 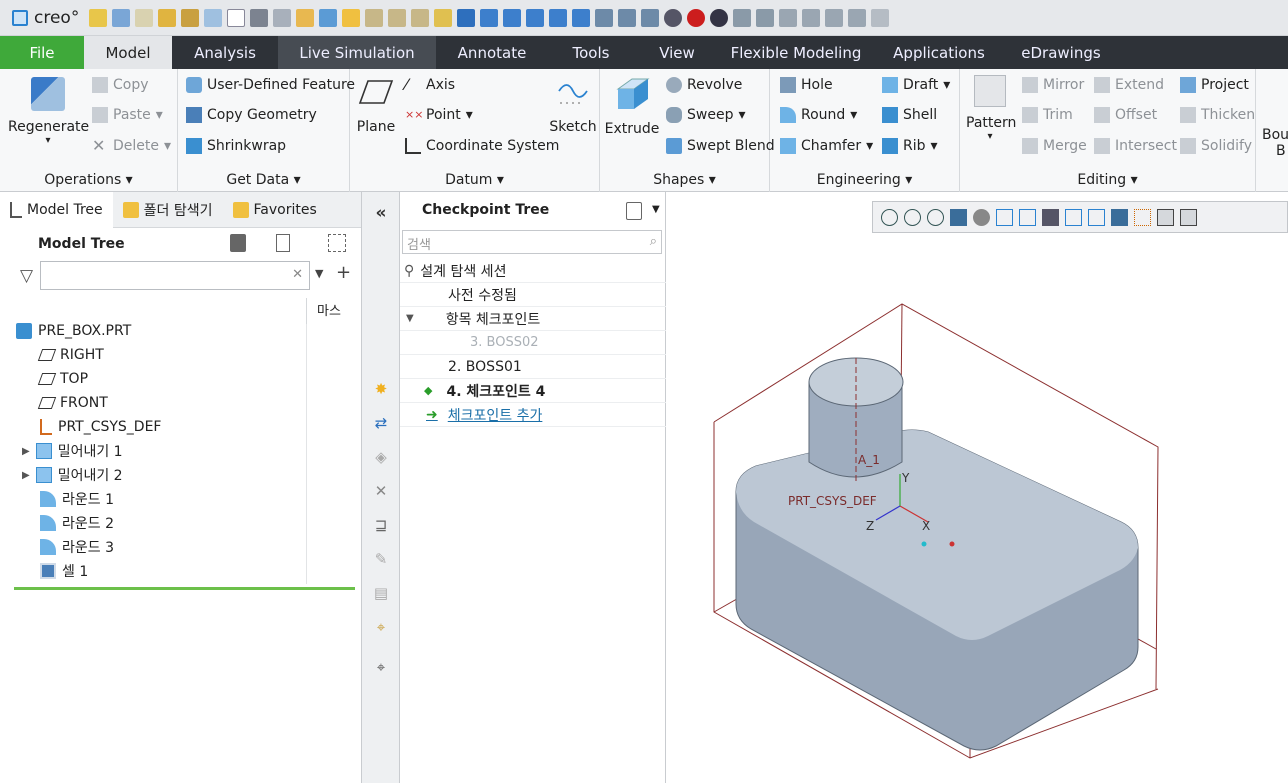 What do you see at coordinates (720, 146) in the screenshot?
I see `swept-blend-button: Swept Blend` at bounding box center [720, 146].